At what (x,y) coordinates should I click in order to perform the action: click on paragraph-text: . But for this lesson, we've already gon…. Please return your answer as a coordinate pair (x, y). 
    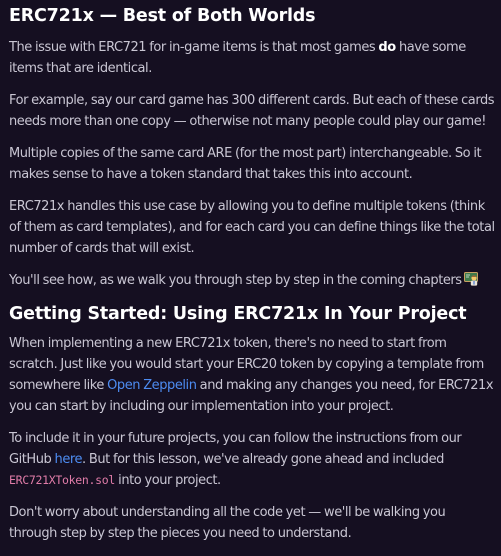
    Looking at the image, I should click on (263, 459).